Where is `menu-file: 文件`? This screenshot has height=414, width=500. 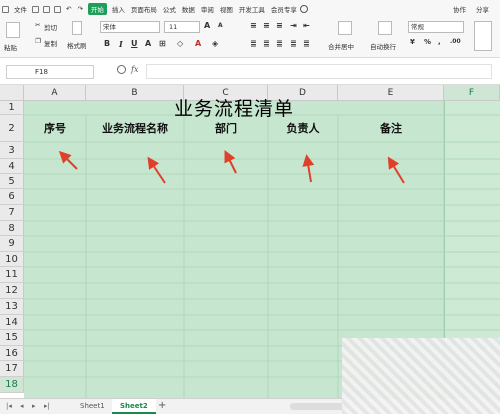 menu-file: 文件 is located at coordinates (20, 9).